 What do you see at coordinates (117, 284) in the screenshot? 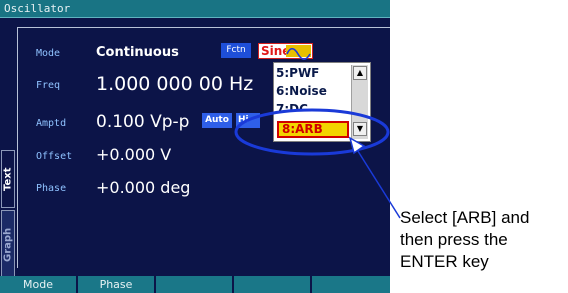
I see `softkey-phase: Phase` at bounding box center [117, 284].